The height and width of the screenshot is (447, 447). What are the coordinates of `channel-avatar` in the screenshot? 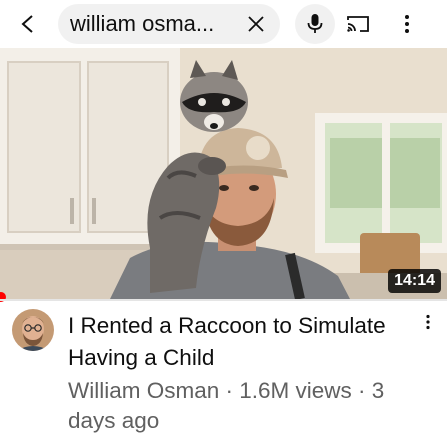 It's located at (33, 330).